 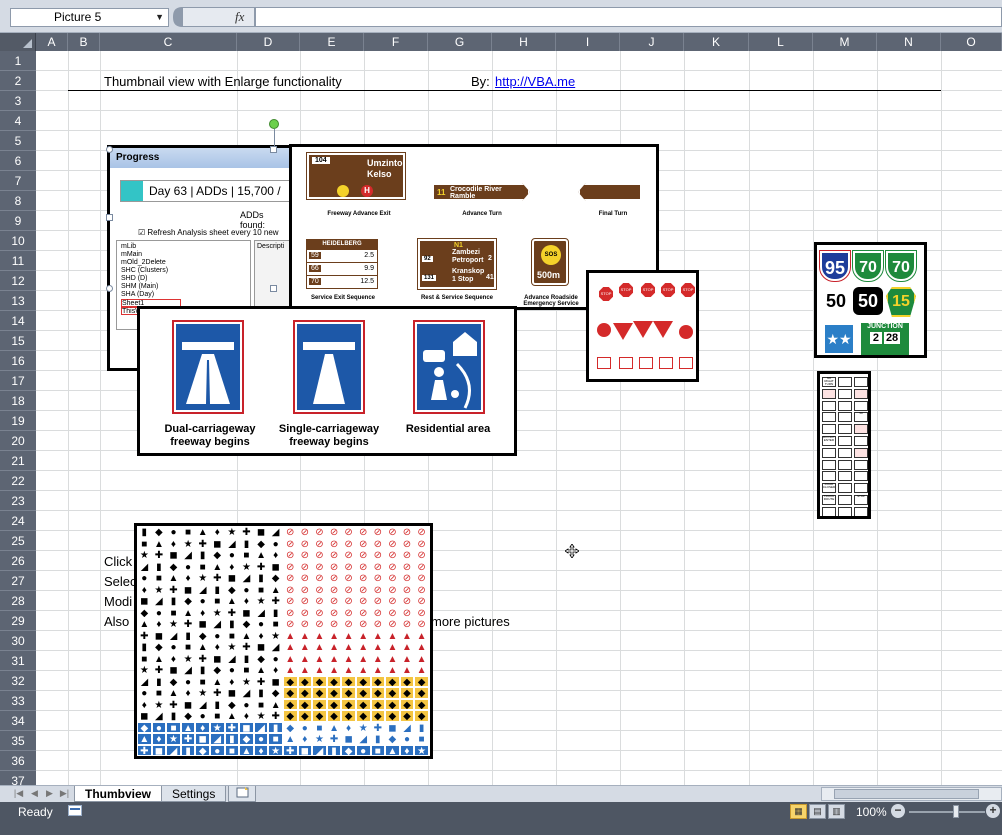 I want to click on selection-handle-b, so click(x=273, y=288).